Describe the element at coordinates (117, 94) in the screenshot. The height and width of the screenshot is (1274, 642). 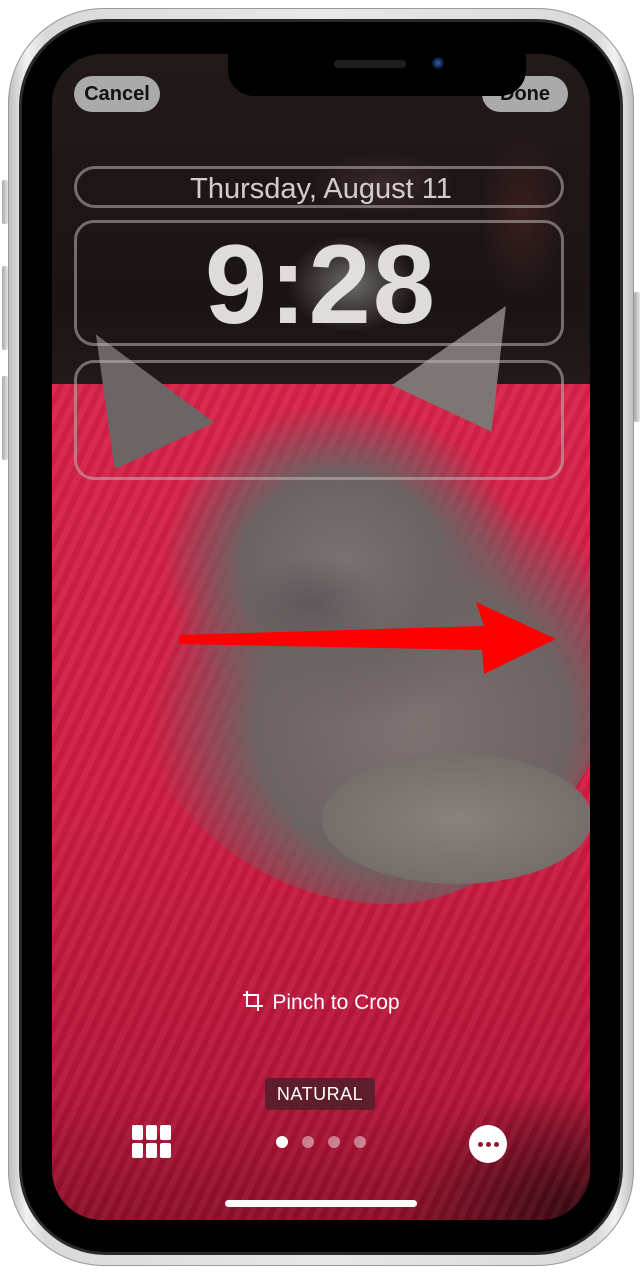
I see `cancel-button: Cancel` at that location.